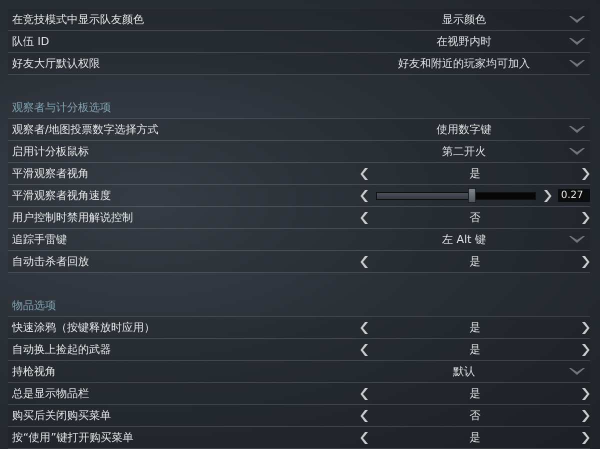 This screenshot has height=449, width=600. I want to click on setting-label: 在竞技模式中显示队友颜色, so click(78, 19).